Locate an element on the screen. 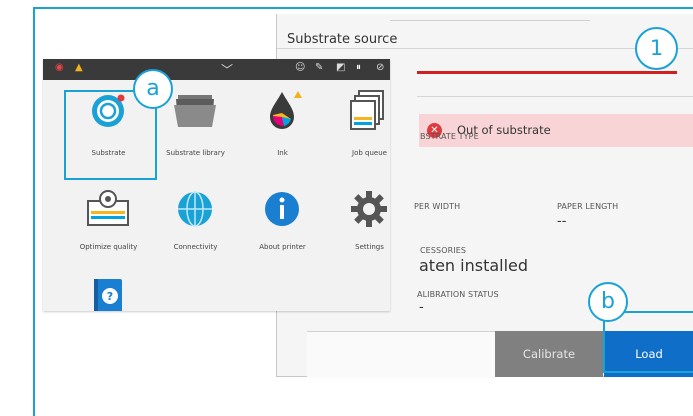 The width and height of the screenshot is (693, 416). calibration-status-label: ALIBRATION STATUS is located at coordinates (458, 294).